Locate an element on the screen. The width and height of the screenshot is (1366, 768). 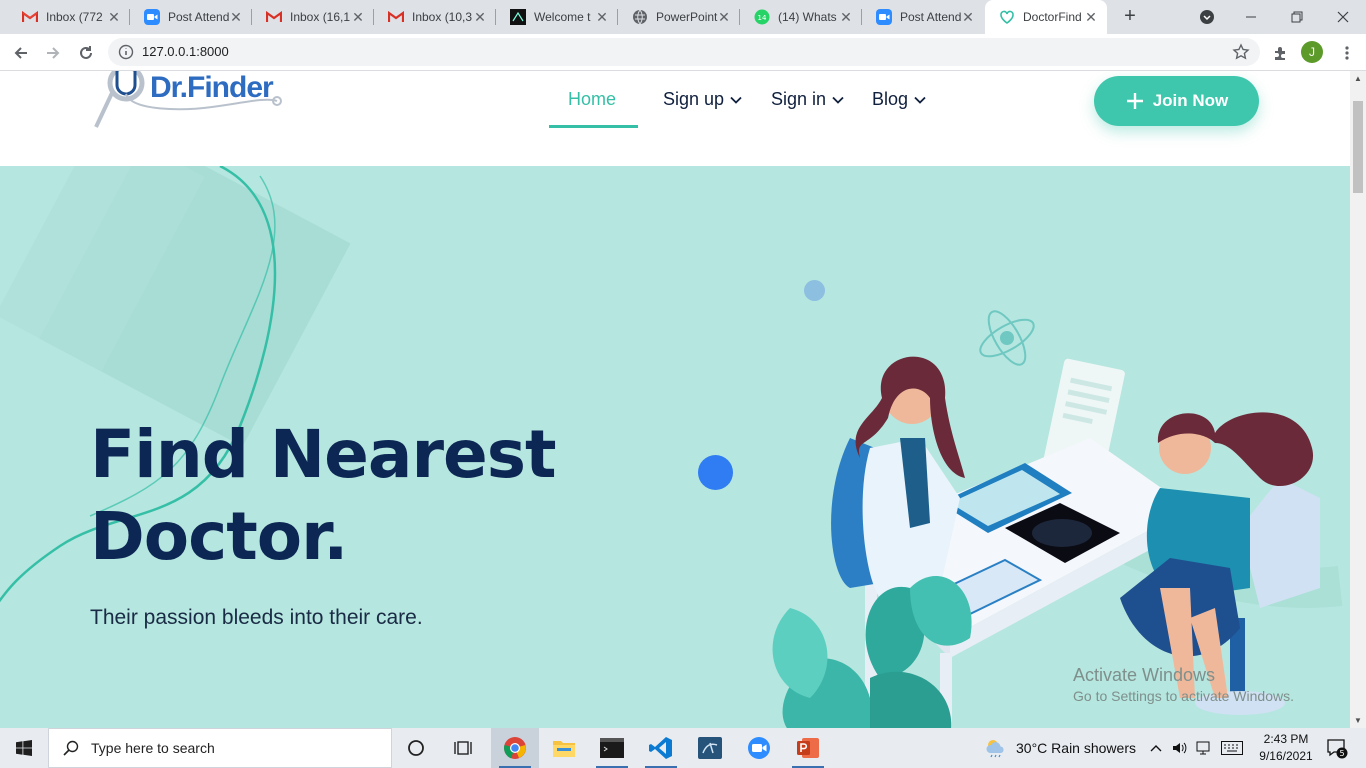
weather-text: 30°C Rain showers is located at coordinates (1076, 748).